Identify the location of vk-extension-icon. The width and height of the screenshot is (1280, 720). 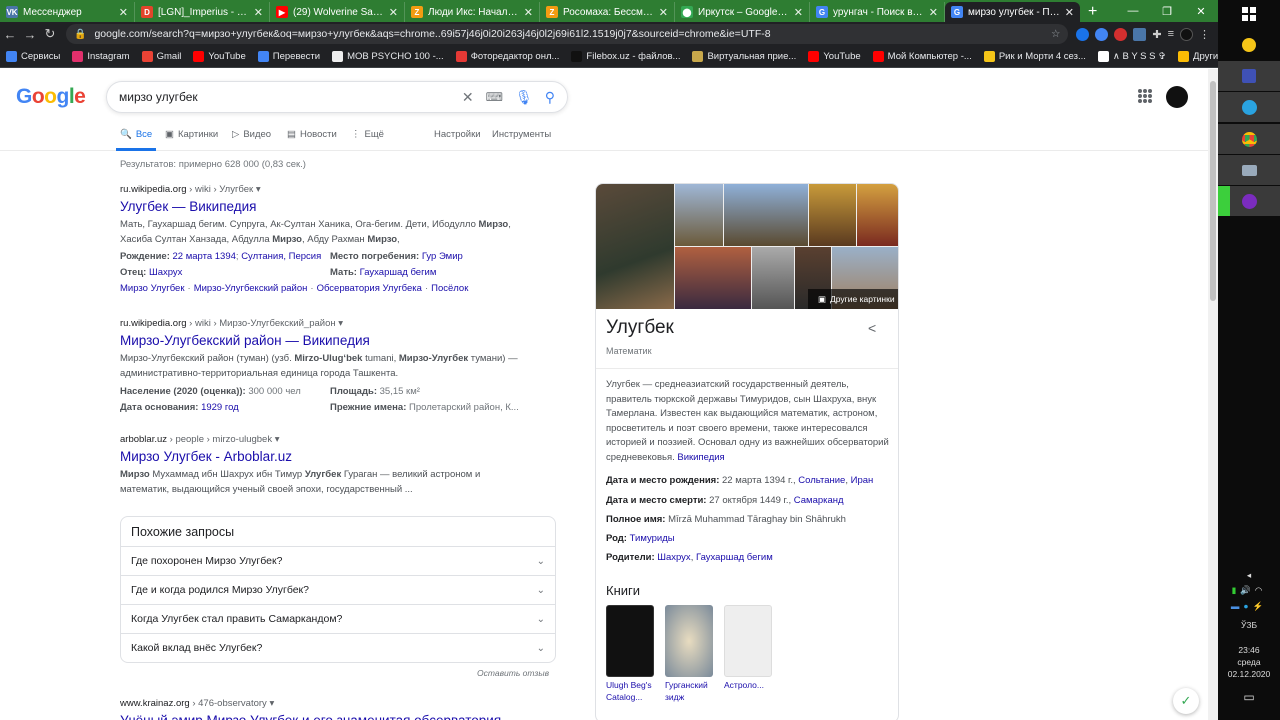
(1140, 34).